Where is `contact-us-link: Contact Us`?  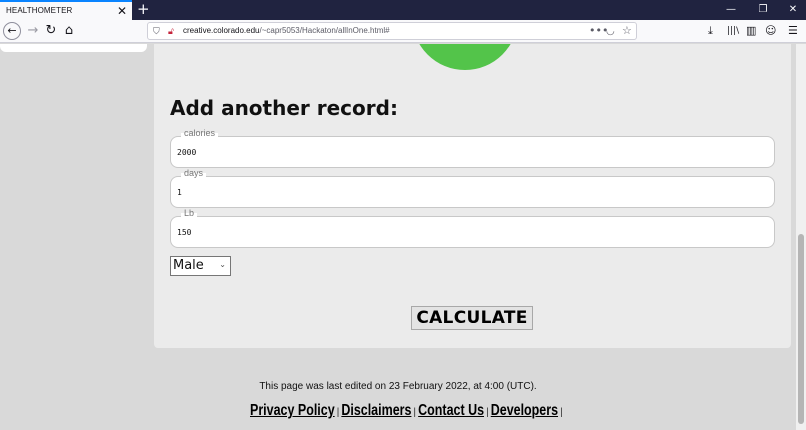 contact-us-link: Contact Us is located at coordinates (451, 410).